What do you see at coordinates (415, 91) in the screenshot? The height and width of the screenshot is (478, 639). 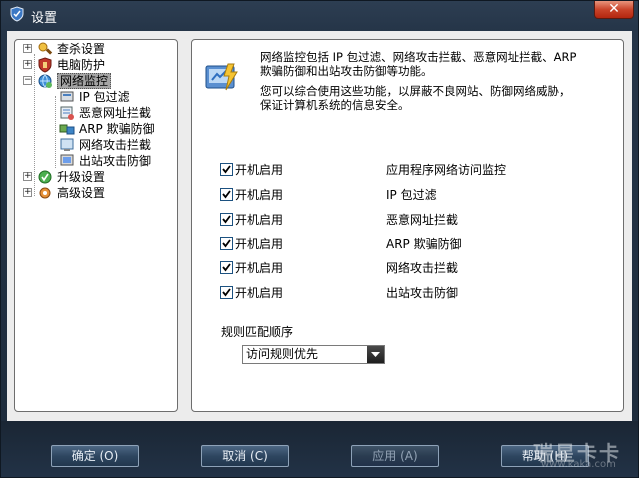 I see `description-line: 您可以综合使用这些功能，以屏蔽不良网站、防御网络威胁，` at bounding box center [415, 91].